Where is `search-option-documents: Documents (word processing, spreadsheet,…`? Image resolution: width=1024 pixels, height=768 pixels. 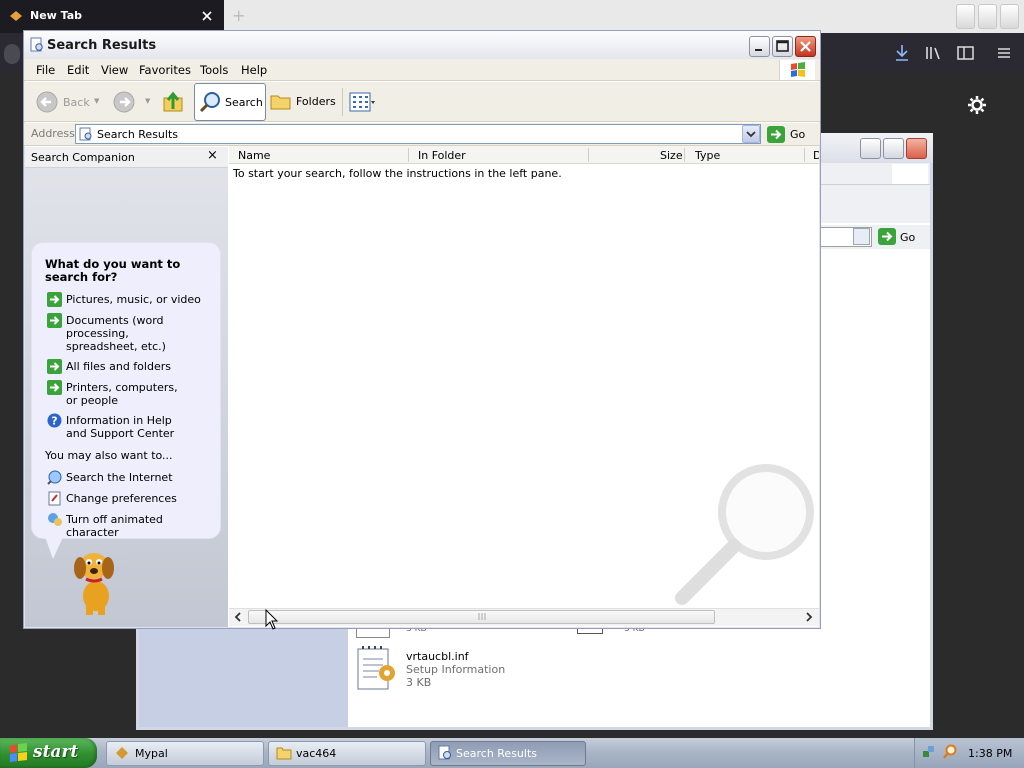
search-option-documents: Documents (word processing, spreadsheet,… is located at coordinates (131, 333).